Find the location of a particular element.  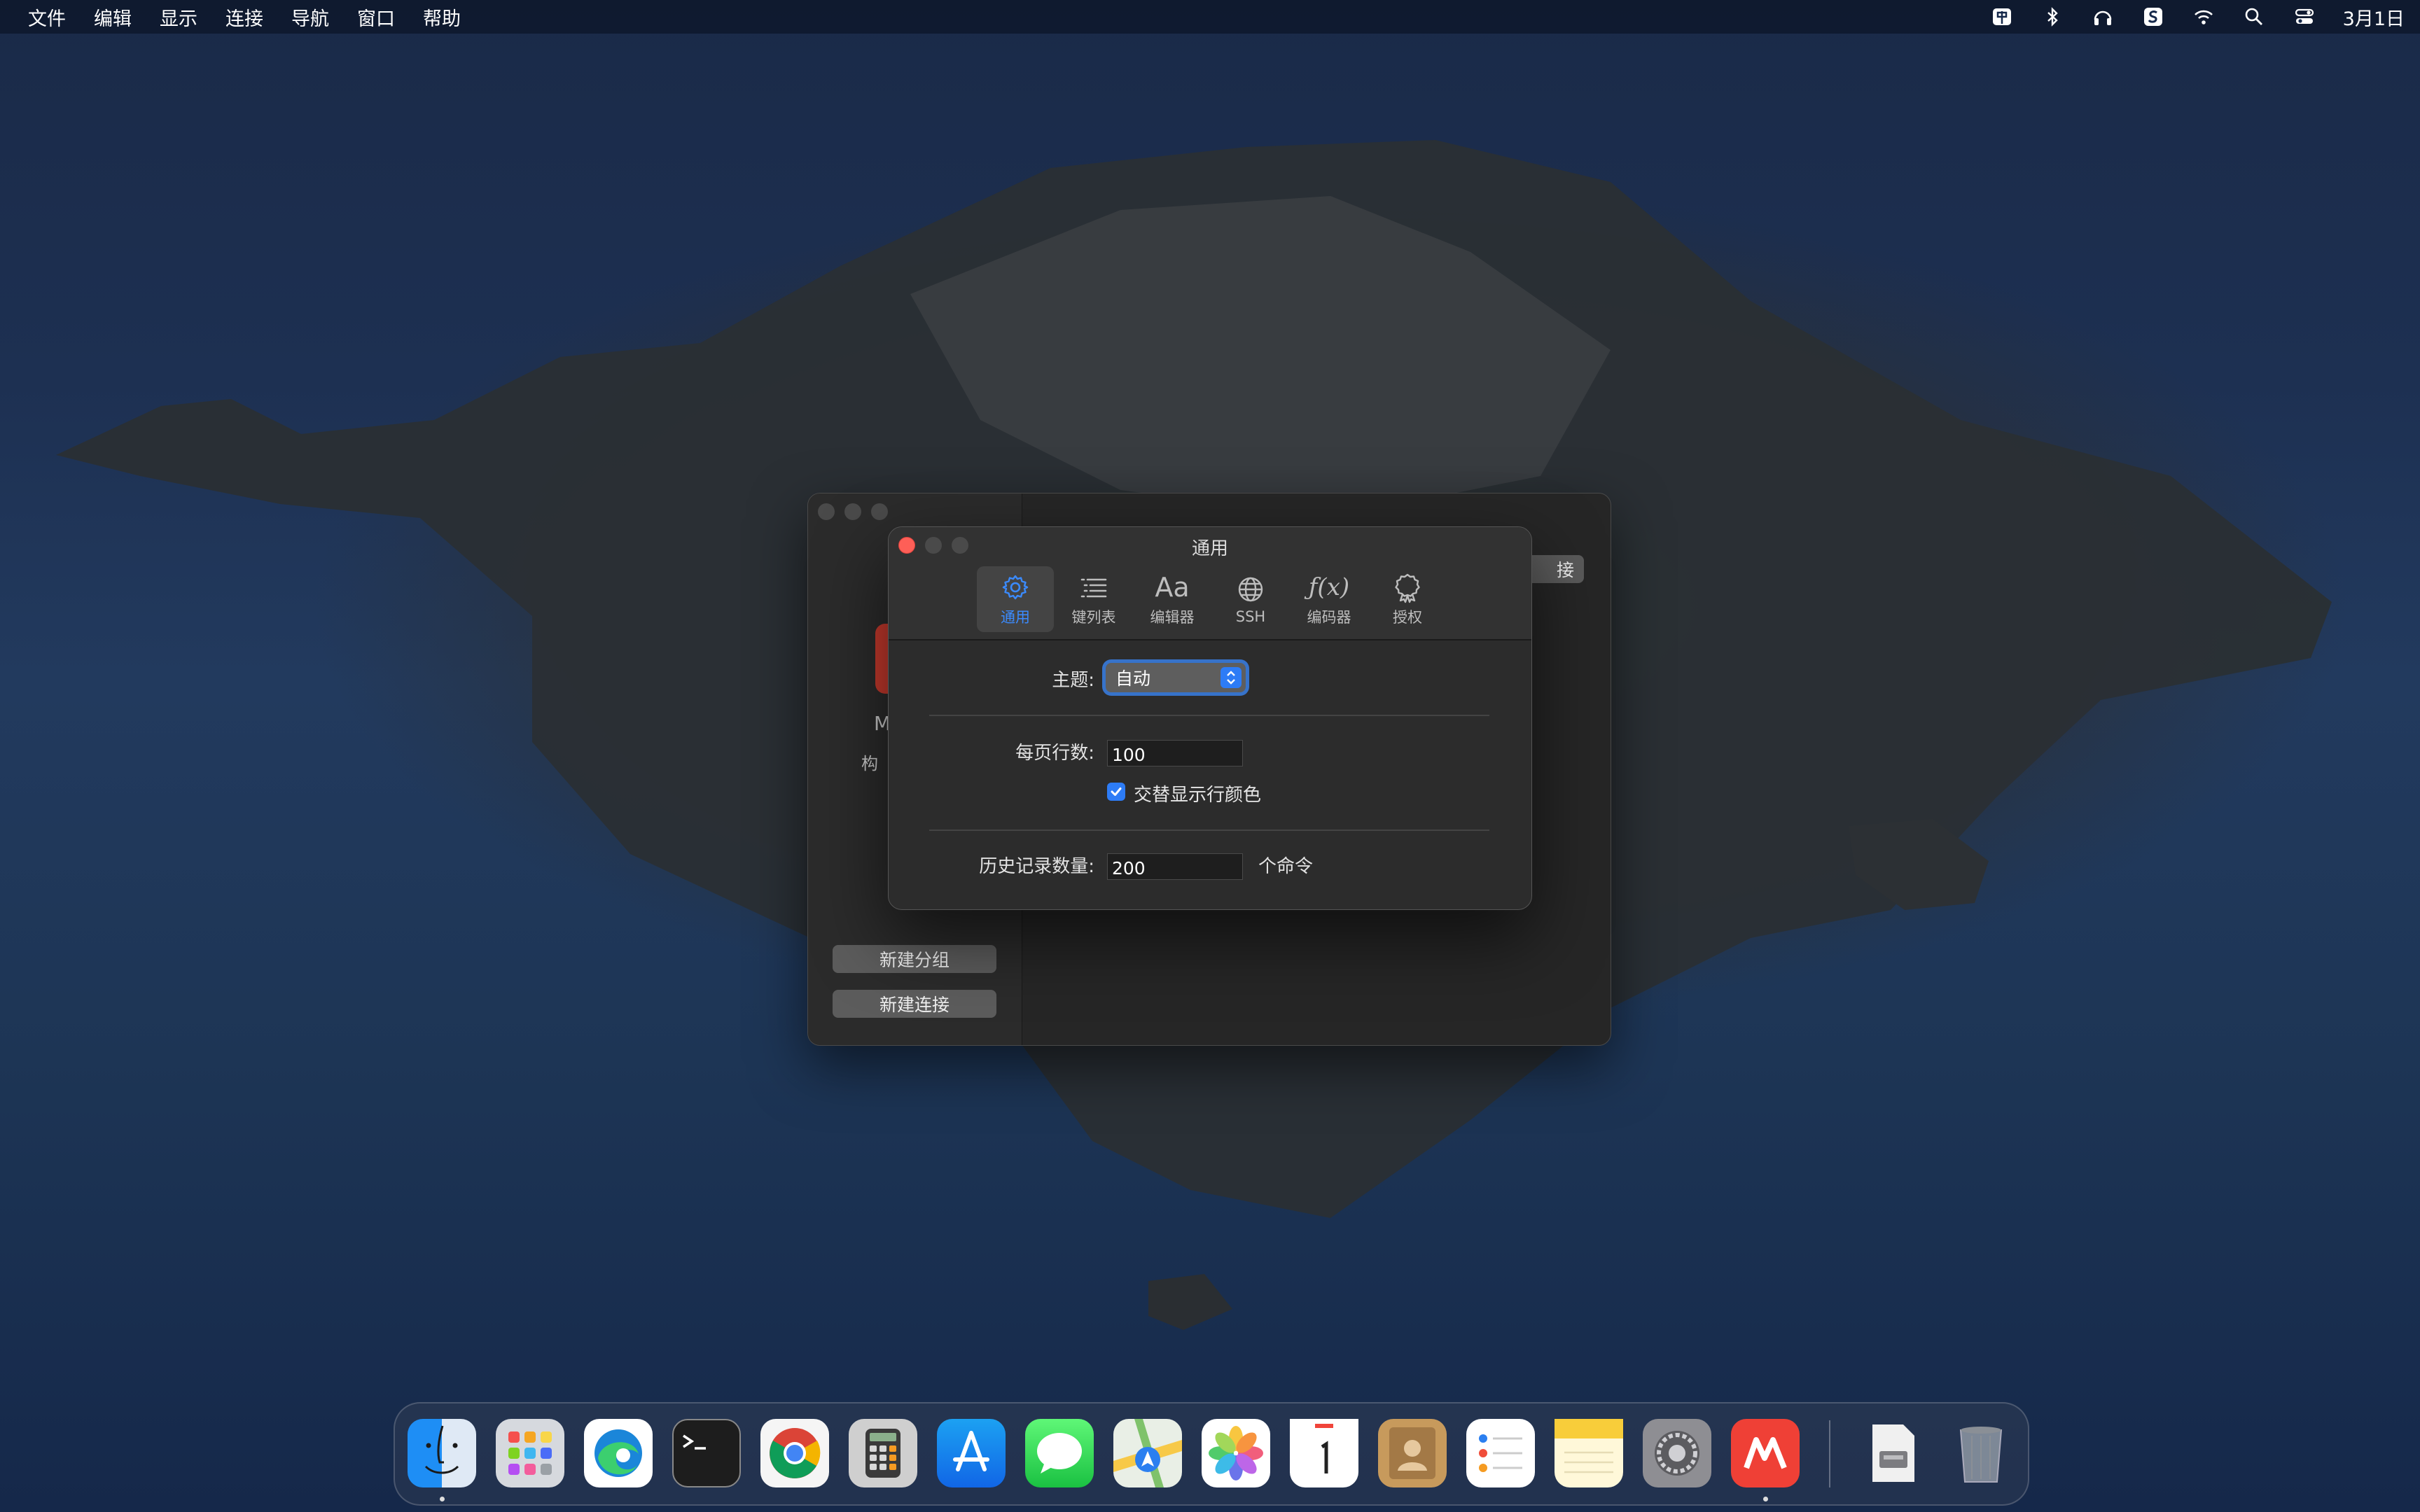

new-connection-button: 新建连接 is located at coordinates (914, 1004).